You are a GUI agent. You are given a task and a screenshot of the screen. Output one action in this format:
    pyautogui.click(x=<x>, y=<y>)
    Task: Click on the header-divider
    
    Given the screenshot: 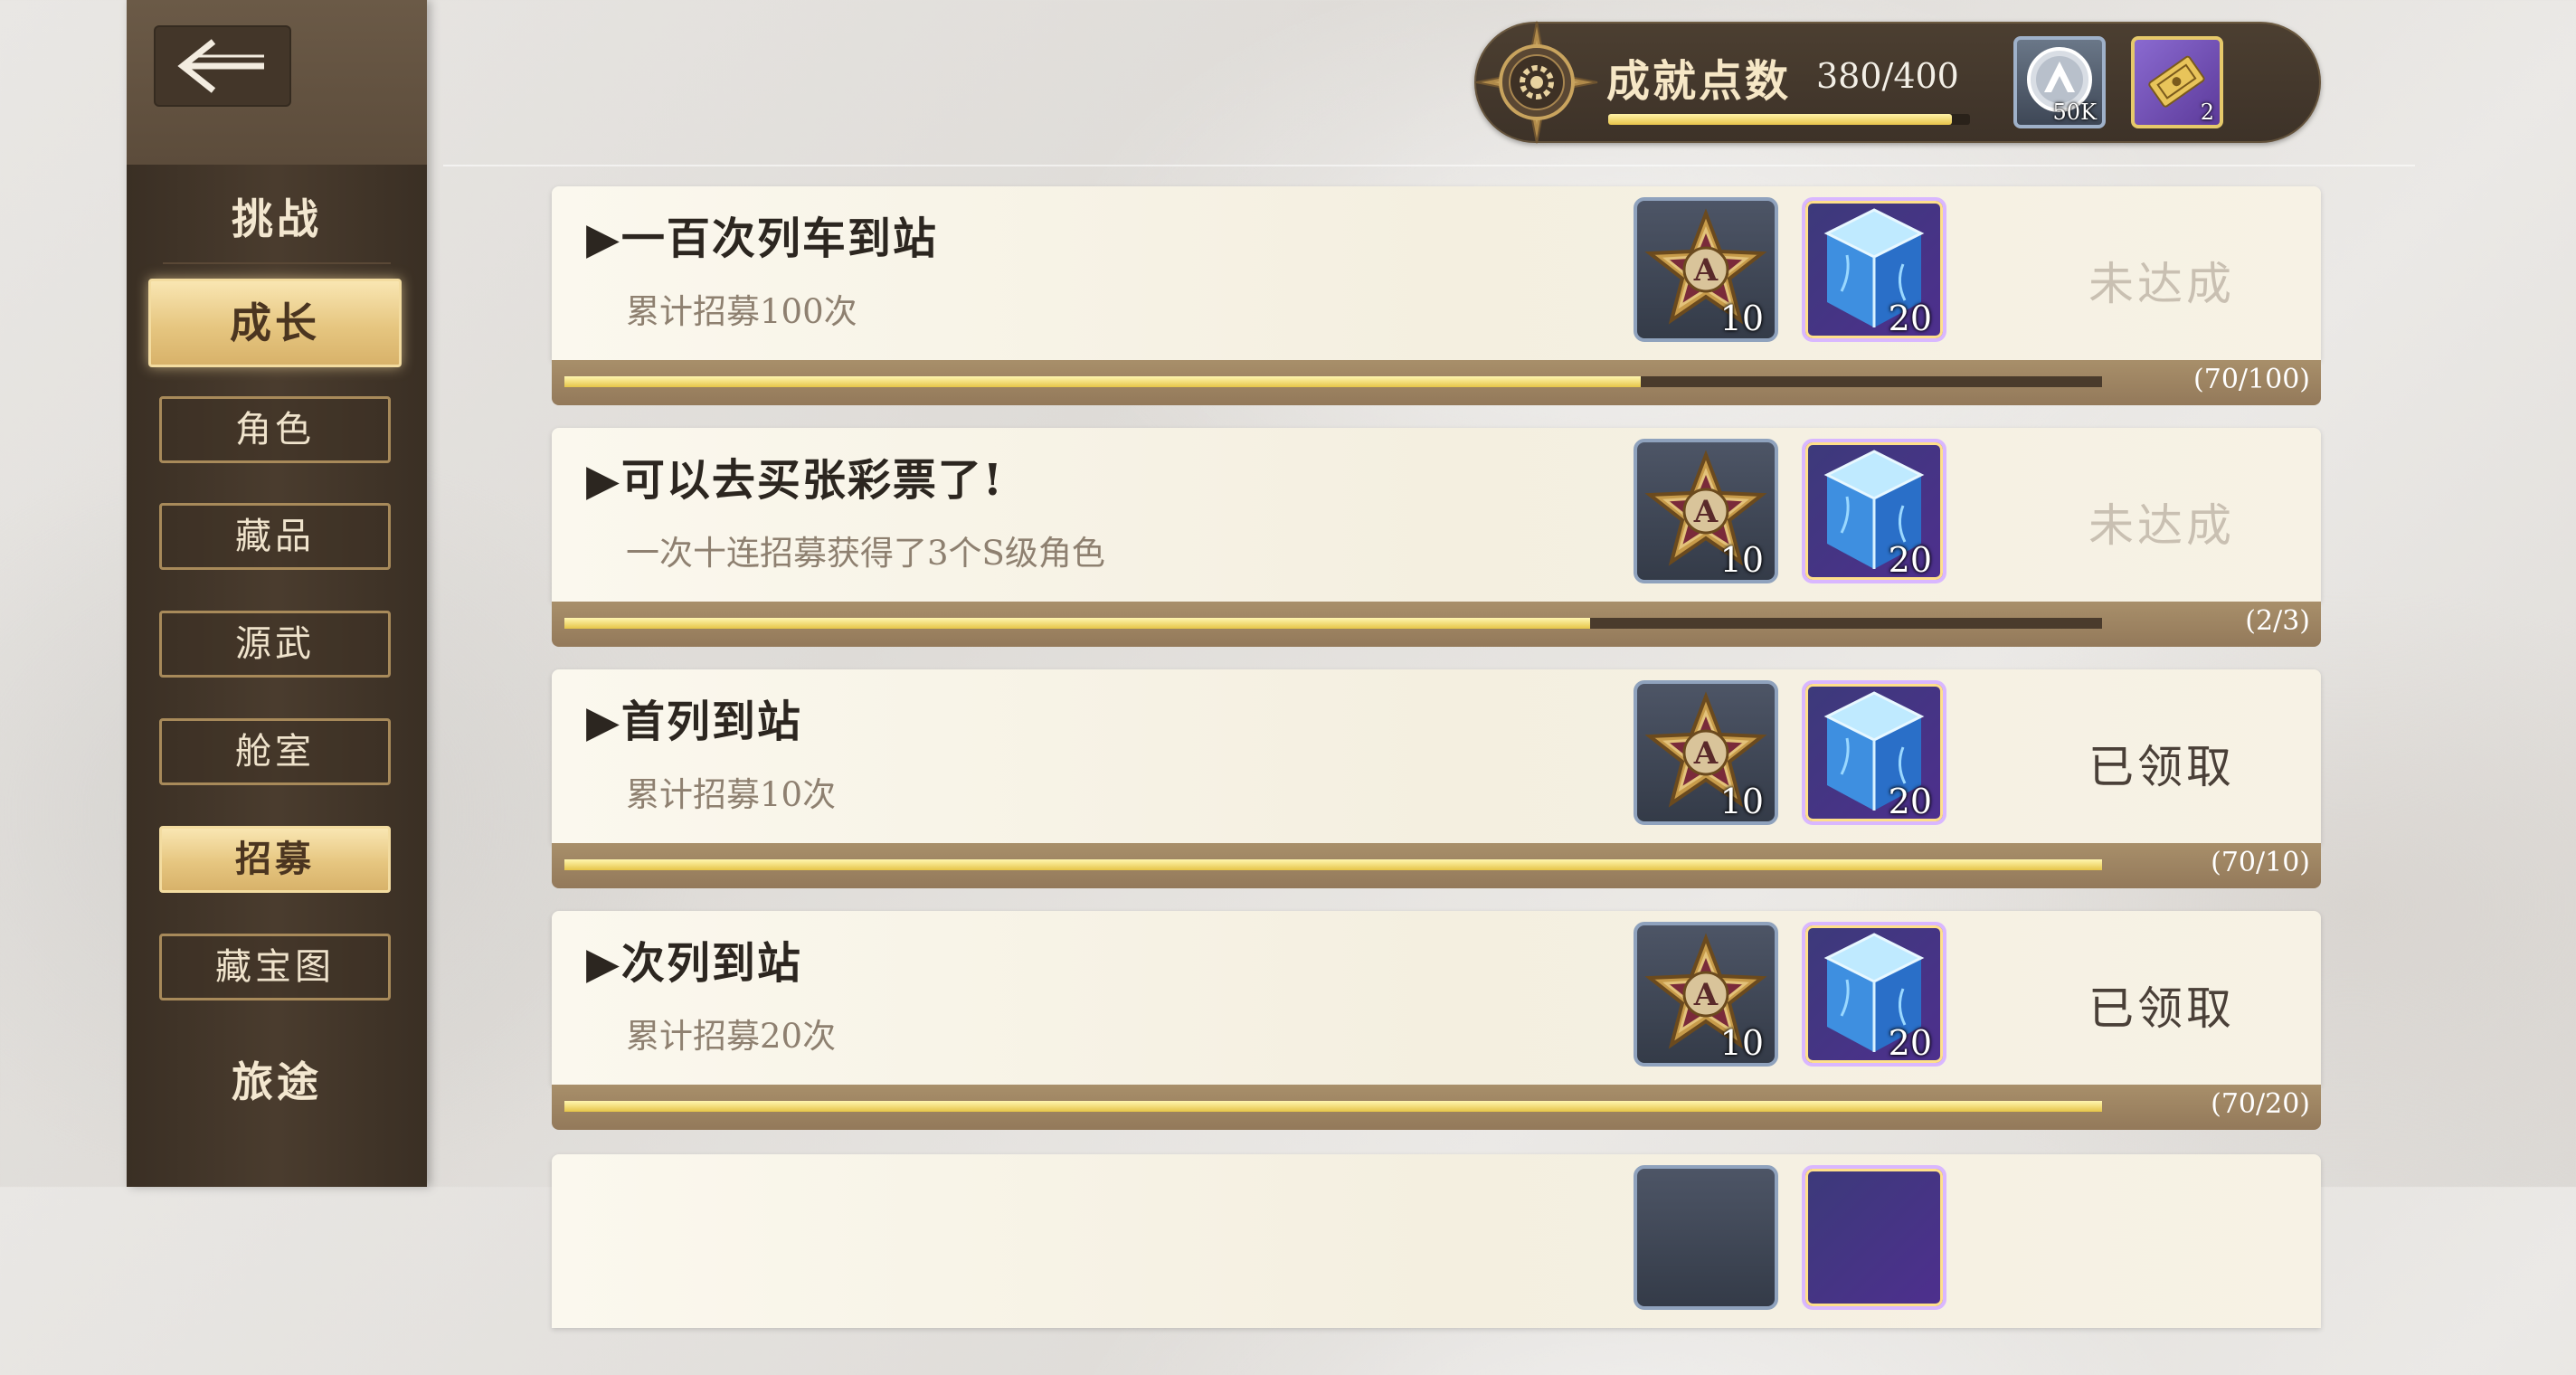 What is the action you would take?
    pyautogui.click(x=1429, y=165)
    